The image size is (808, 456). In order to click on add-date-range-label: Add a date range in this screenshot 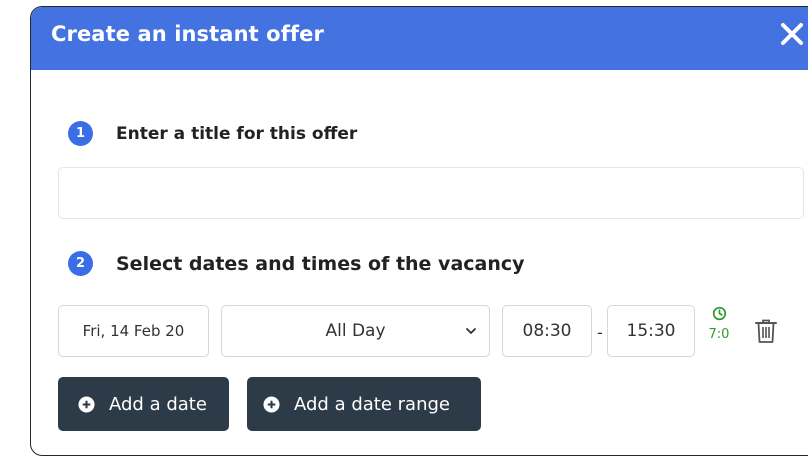, I will do `click(372, 404)`.